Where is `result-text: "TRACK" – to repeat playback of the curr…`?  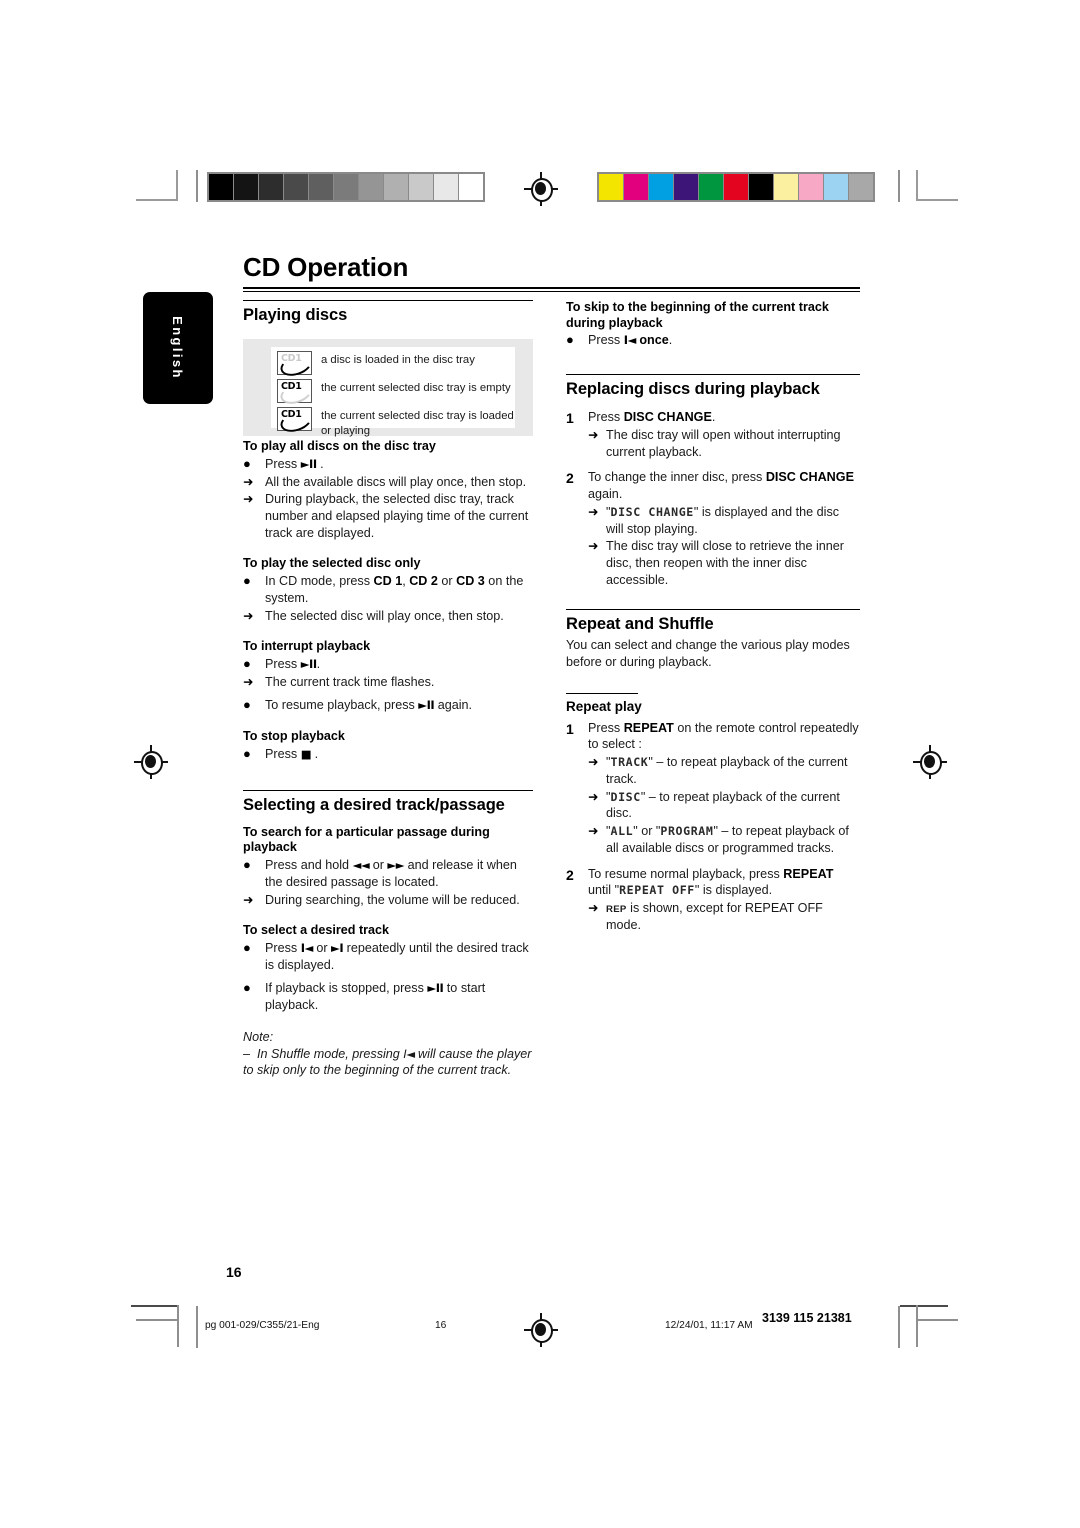
result-text: "TRACK" – to repeat playback of the curr… is located at coordinates (727, 770).